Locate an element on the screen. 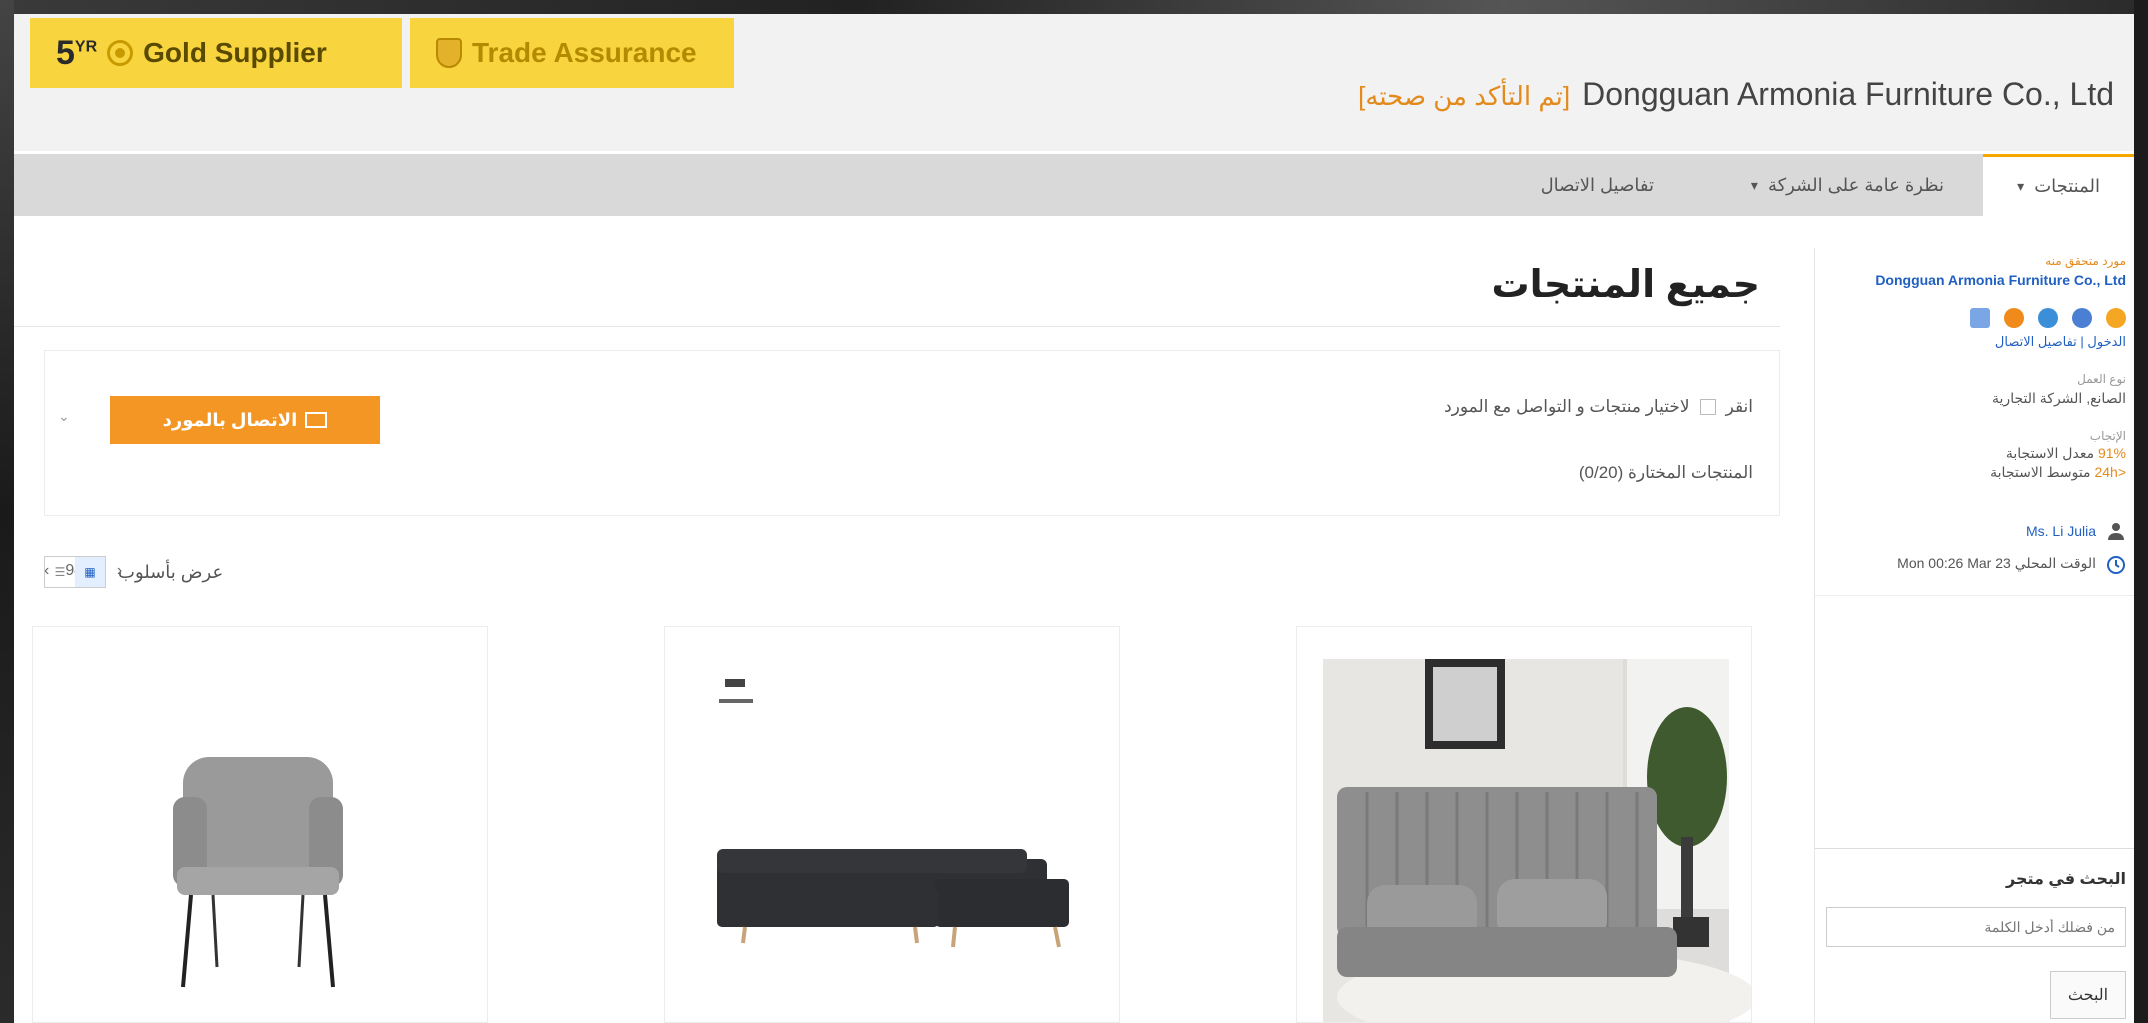  gold-icon is located at coordinates (2116, 318).